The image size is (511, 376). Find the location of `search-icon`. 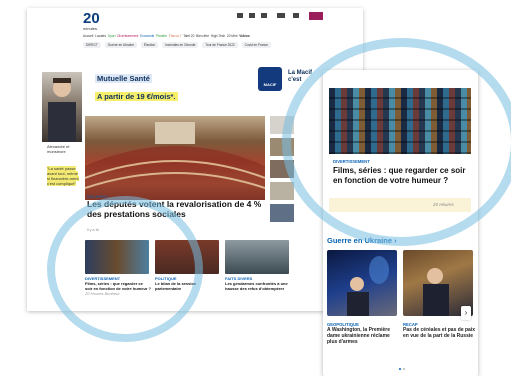

search-icon is located at coordinates (296, 15).